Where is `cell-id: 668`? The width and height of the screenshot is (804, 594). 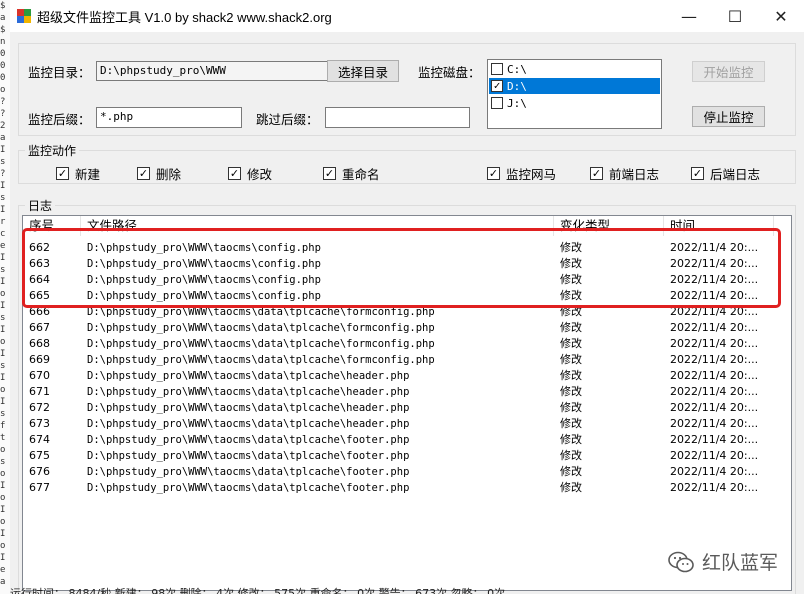 cell-id: 668 is located at coordinates (39, 343).